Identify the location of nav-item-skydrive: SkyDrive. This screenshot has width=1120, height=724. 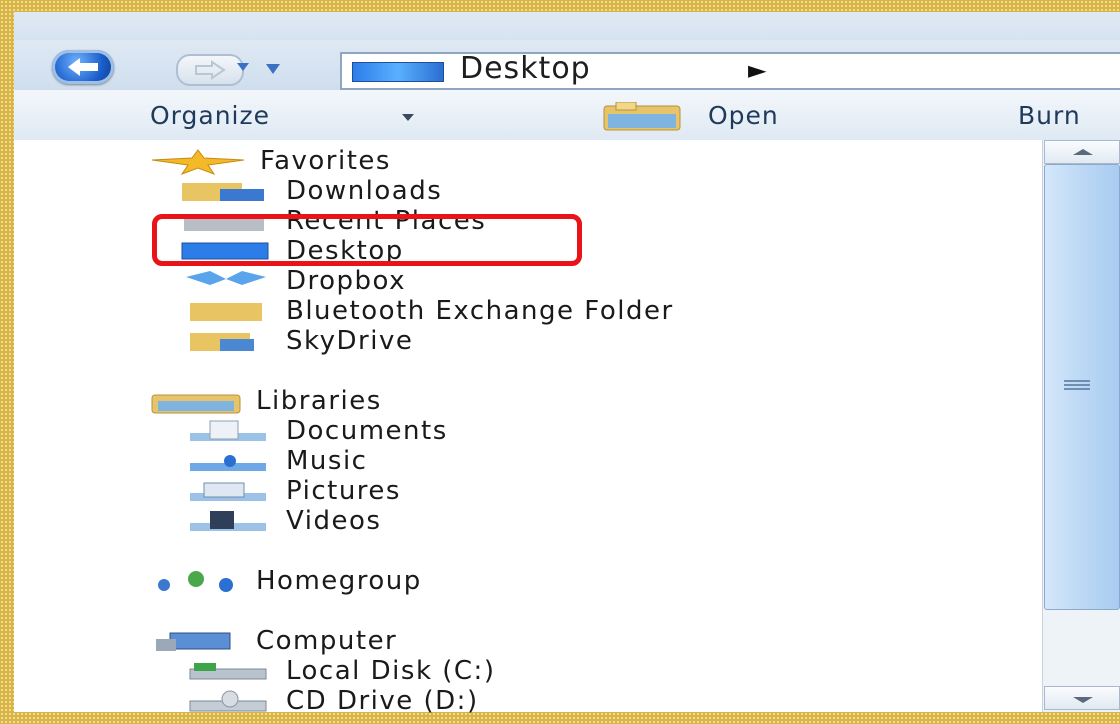
(296, 341).